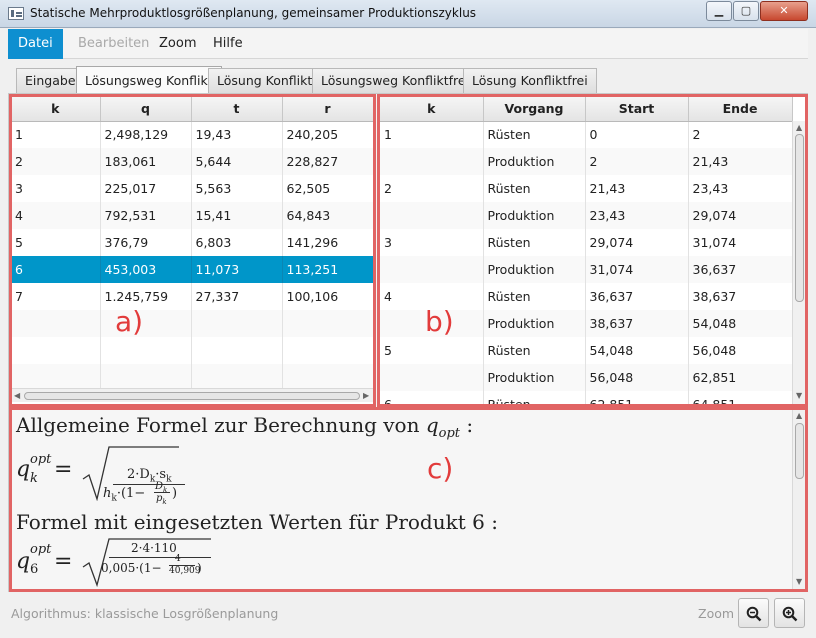  I want to click on equals-sign: =, so click(63, 469).